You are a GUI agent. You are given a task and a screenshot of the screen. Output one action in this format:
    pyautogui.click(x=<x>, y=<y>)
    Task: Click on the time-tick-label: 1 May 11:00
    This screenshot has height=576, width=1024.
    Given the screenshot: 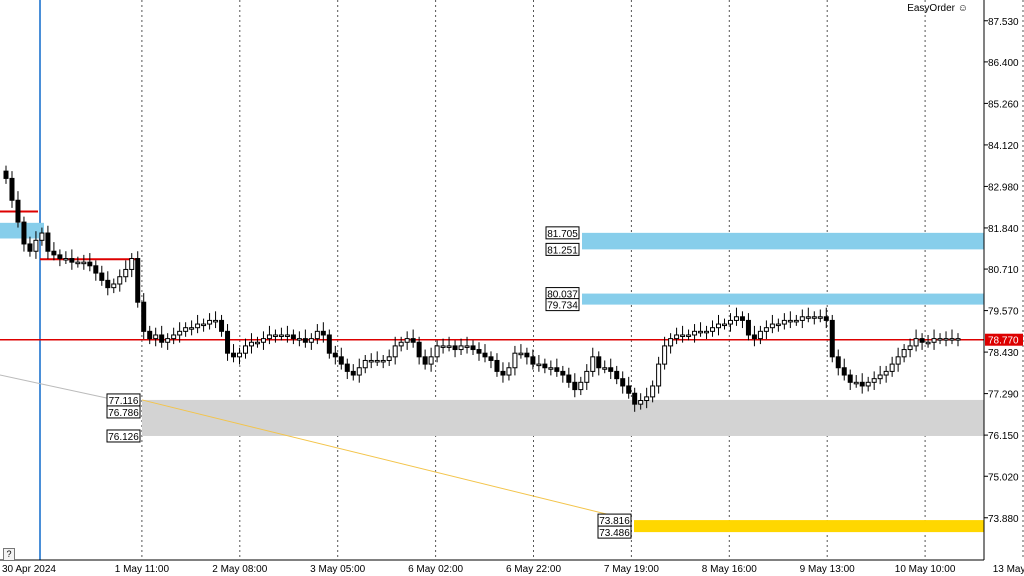 What is the action you would take?
    pyautogui.click(x=142, y=569)
    